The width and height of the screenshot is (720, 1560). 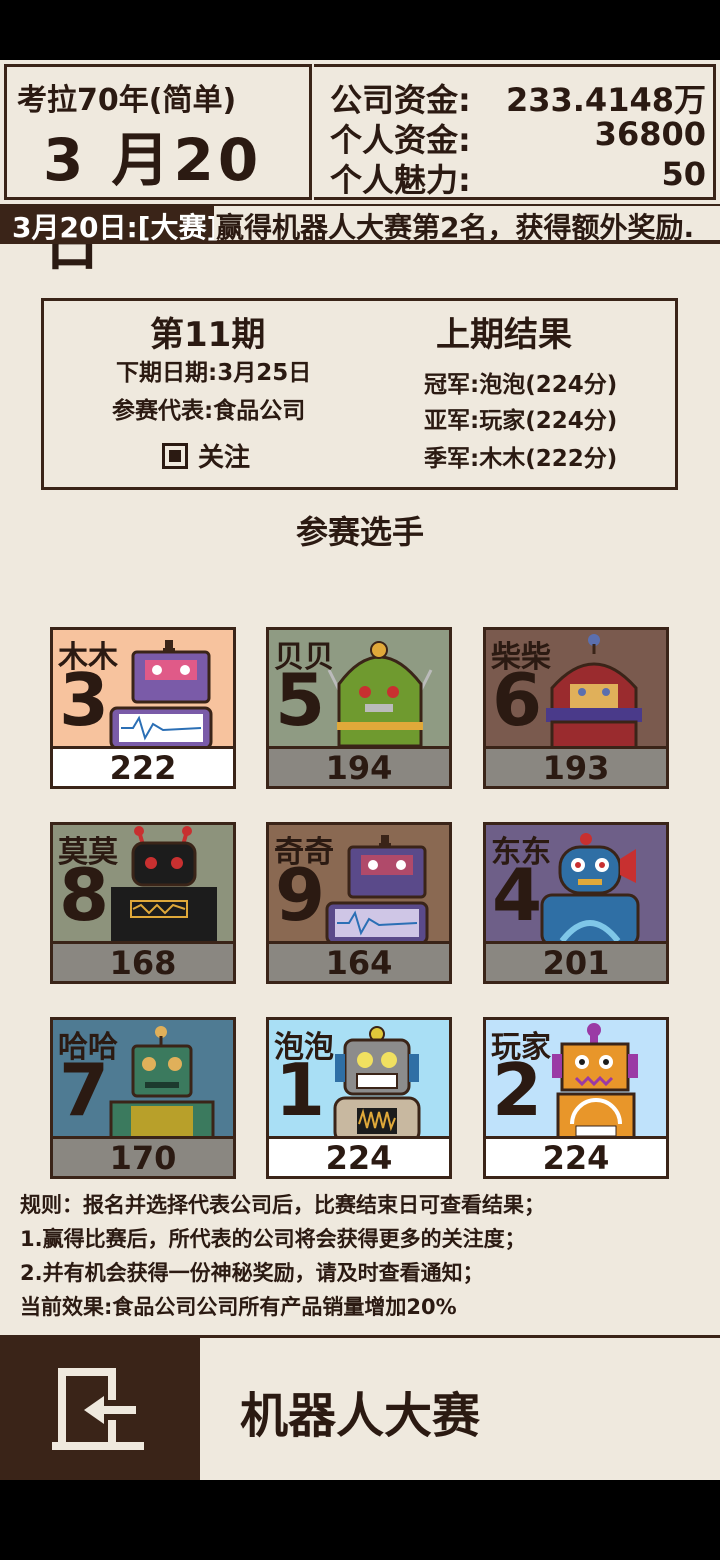 What do you see at coordinates (517, 895) in the screenshot?
I see `contestant-number: 4` at bounding box center [517, 895].